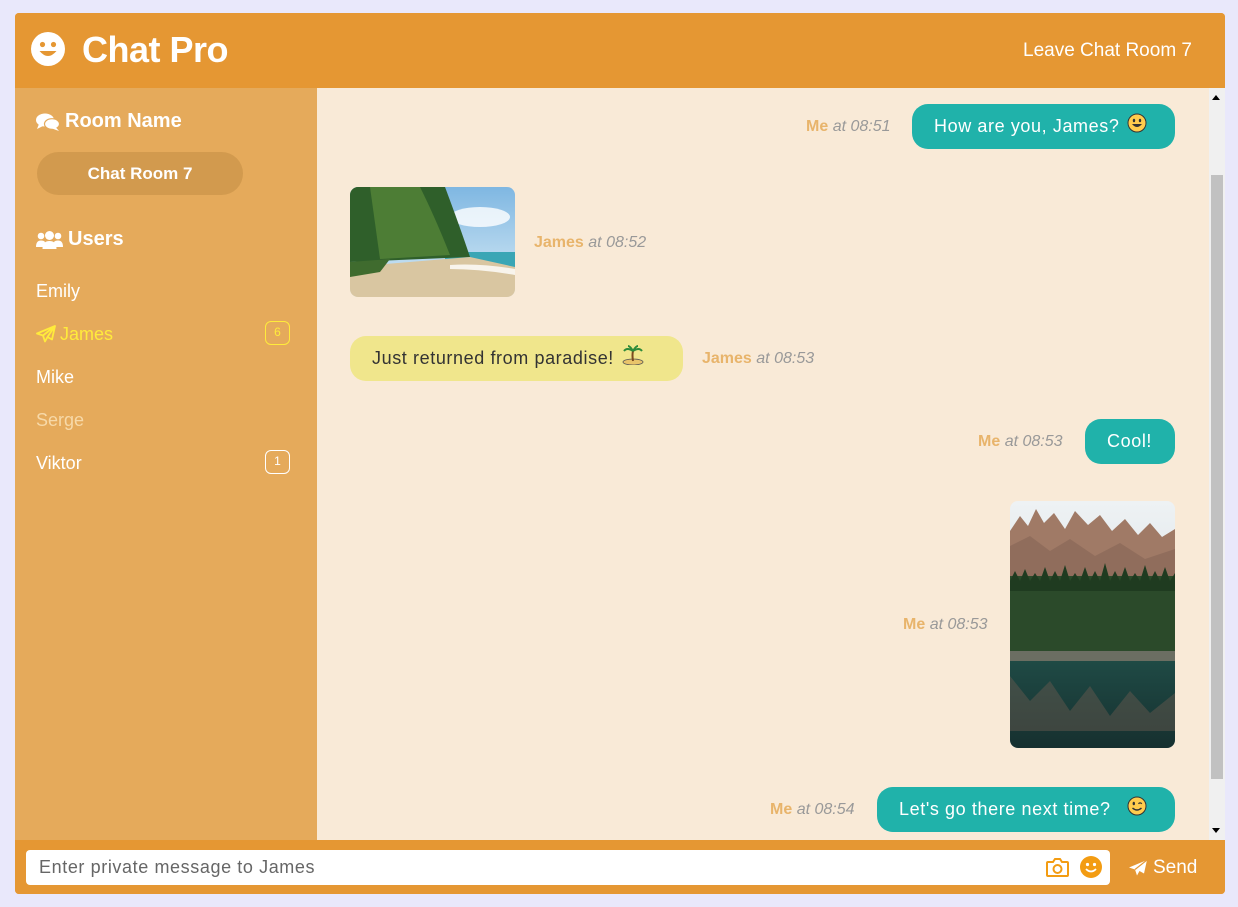 This screenshot has width=1238, height=907. I want to click on message-meta: James at 08:53, so click(758, 359).